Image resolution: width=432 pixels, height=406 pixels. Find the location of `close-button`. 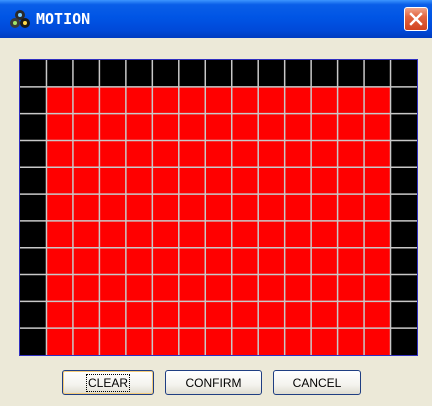

close-button is located at coordinates (416, 19).